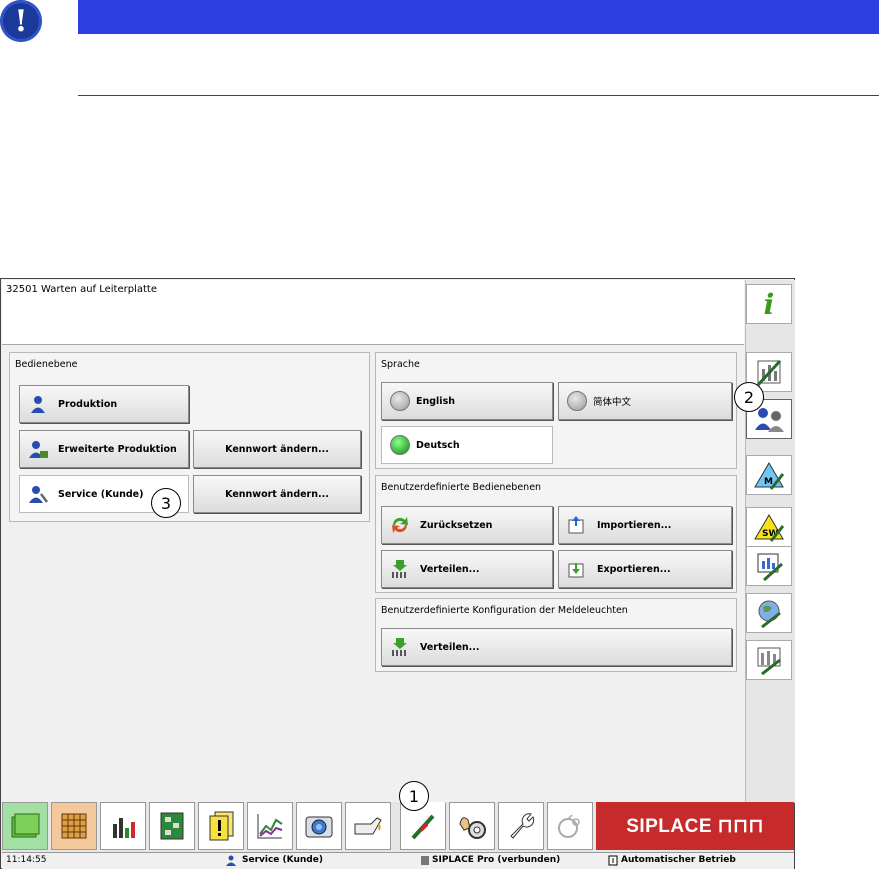  I want to click on siplace-logo: SIPLACE ⊓⊓⊓, so click(695, 826).